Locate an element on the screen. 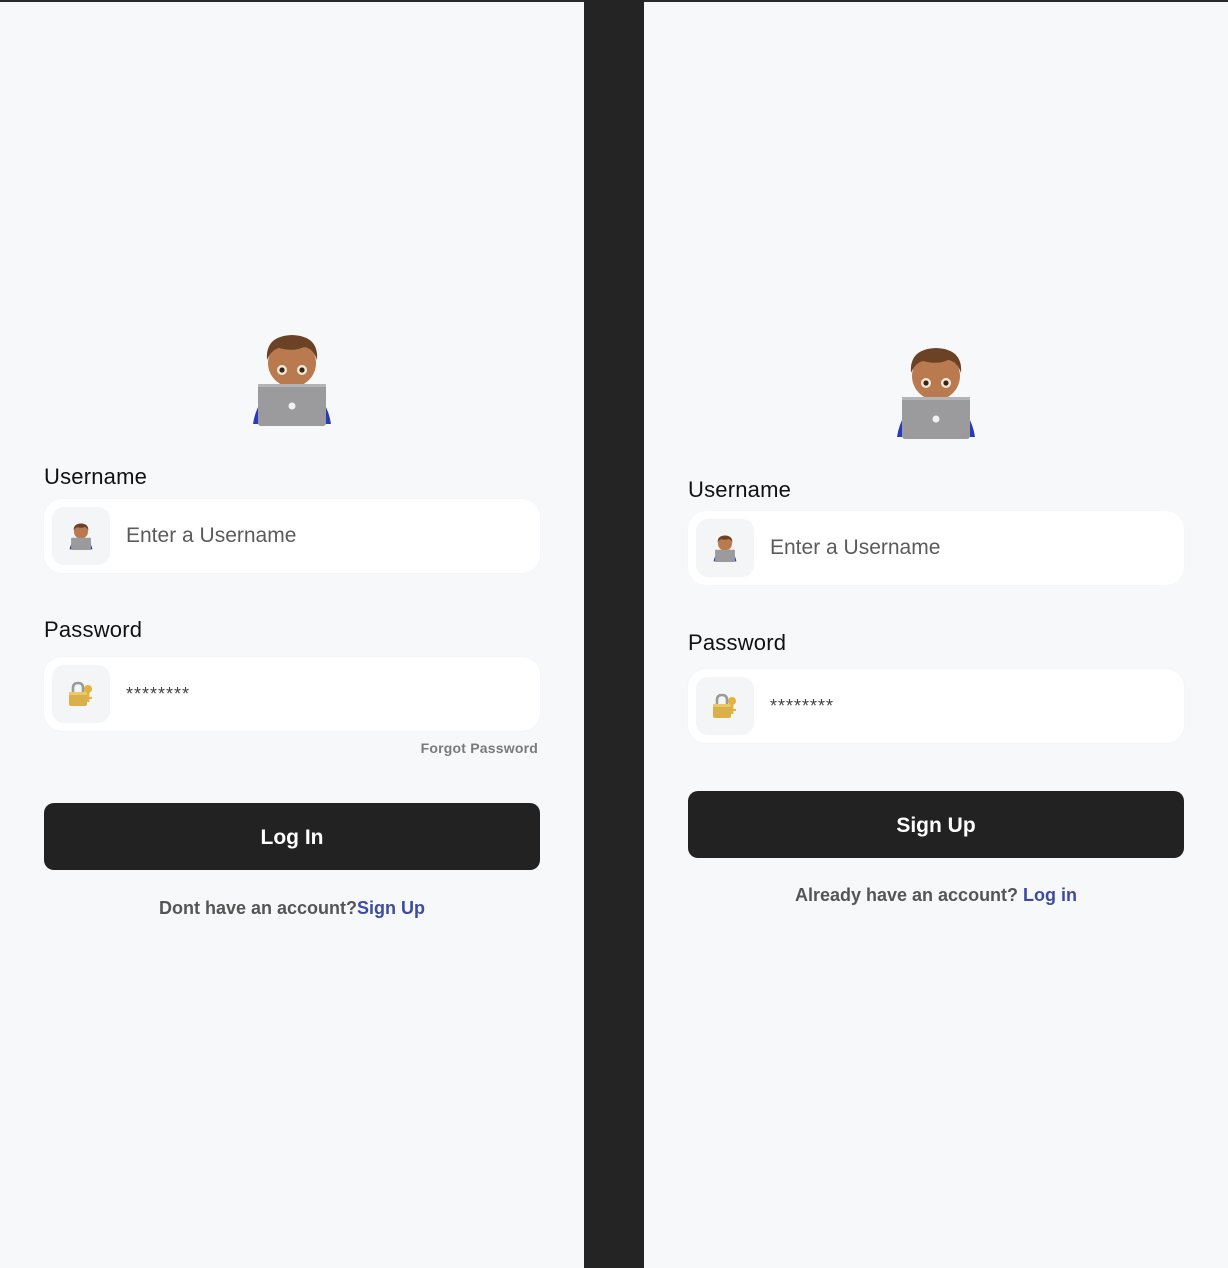 The width and height of the screenshot is (1228, 1268). login-prompt: Already have an account? Log in is located at coordinates (936, 895).